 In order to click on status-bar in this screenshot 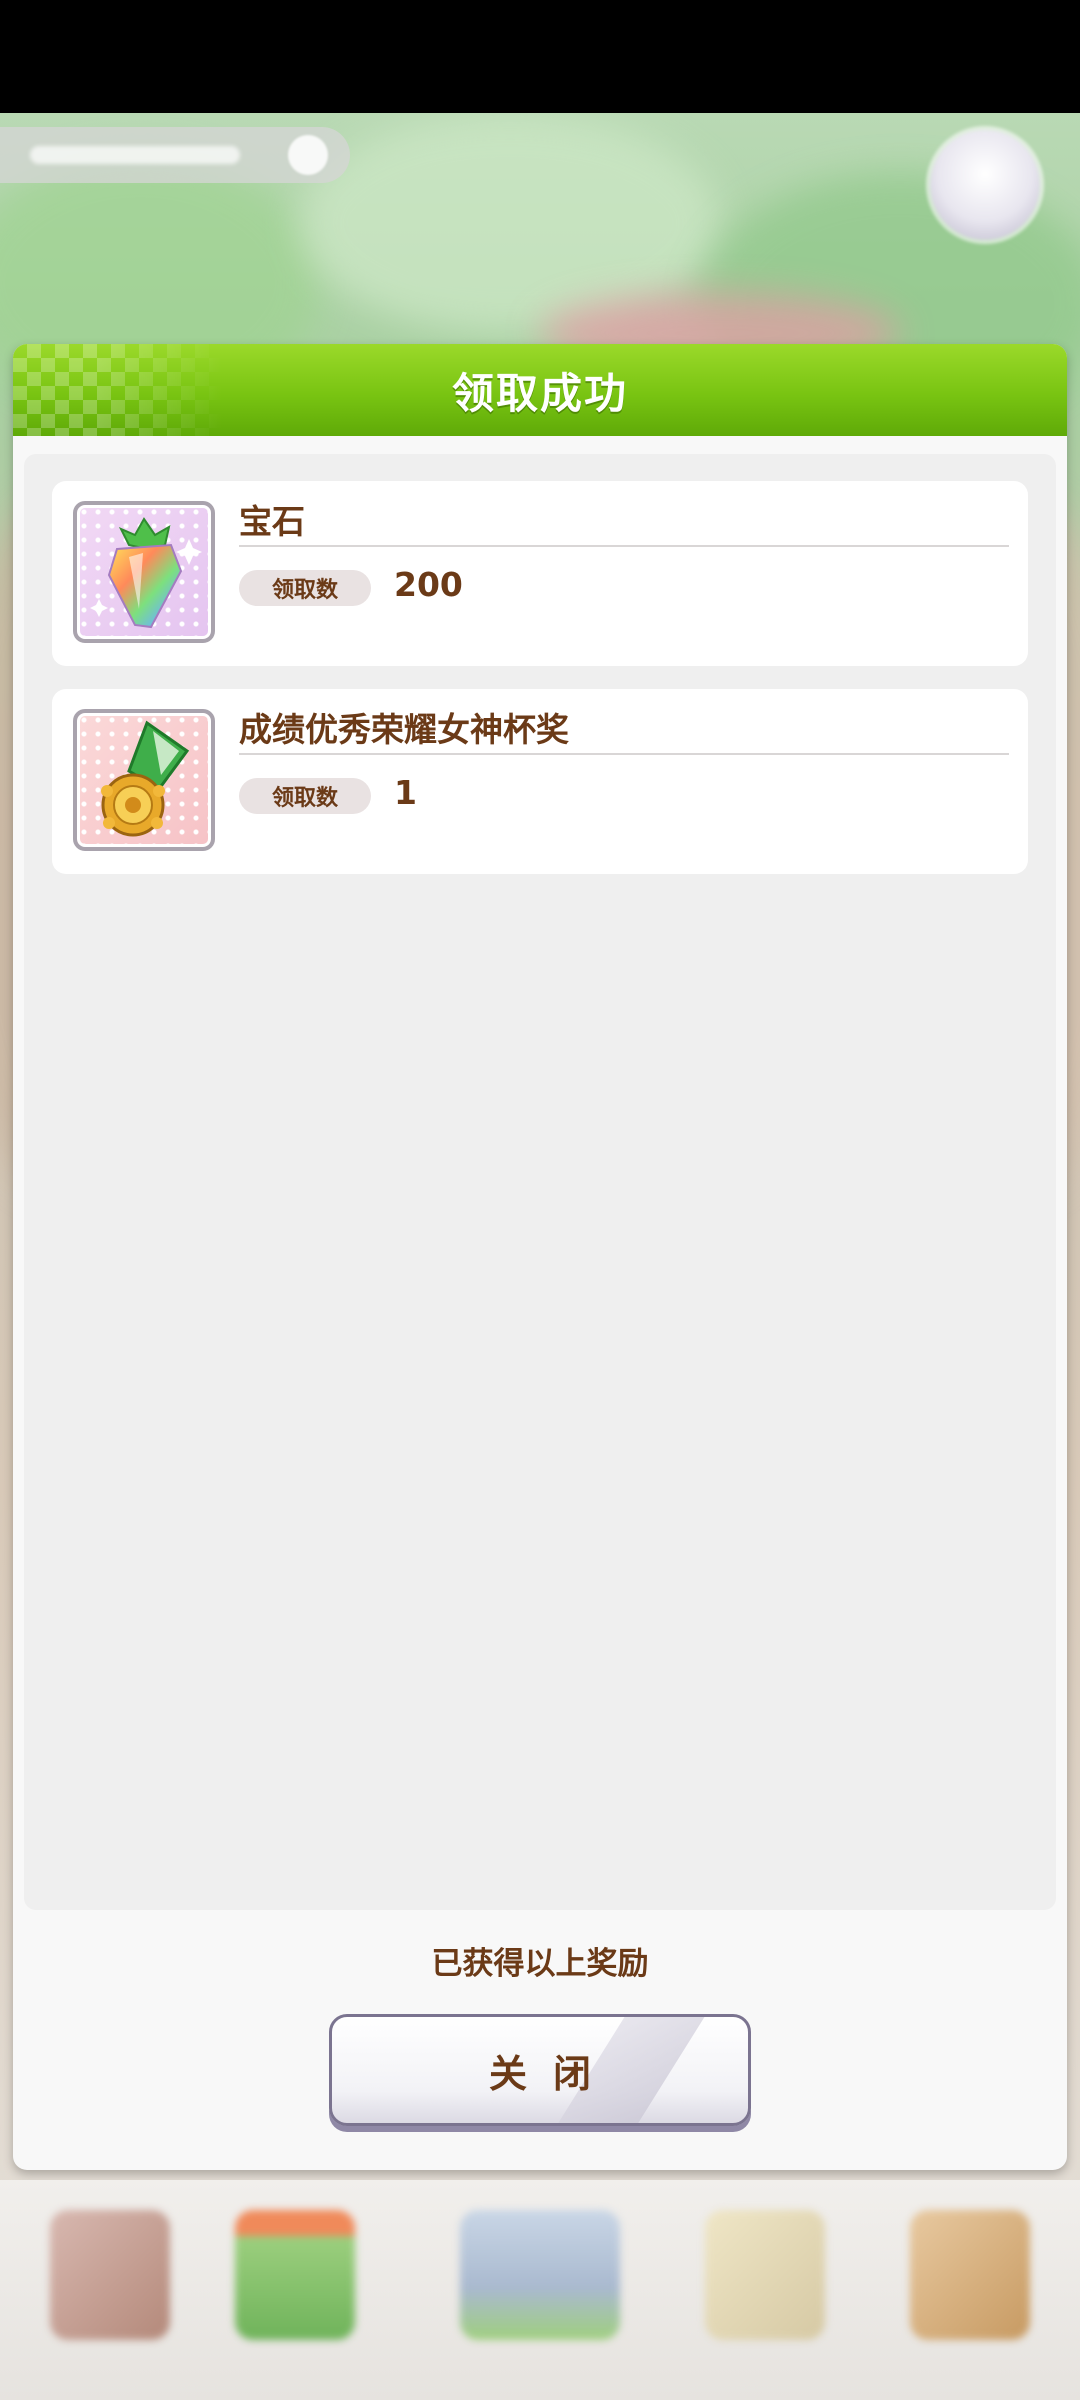, I will do `click(540, 56)`.